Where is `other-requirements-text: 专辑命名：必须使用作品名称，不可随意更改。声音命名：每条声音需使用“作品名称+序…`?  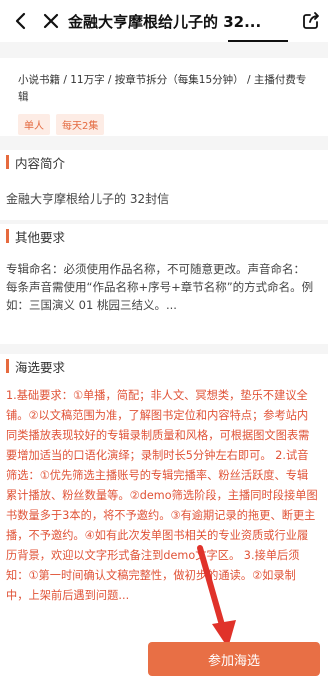
other-requirements-text: 专辑命名：必须使用作品名称，不可随意更改。声音命名：每条声音需使用“作品名称+序… is located at coordinates (160, 287).